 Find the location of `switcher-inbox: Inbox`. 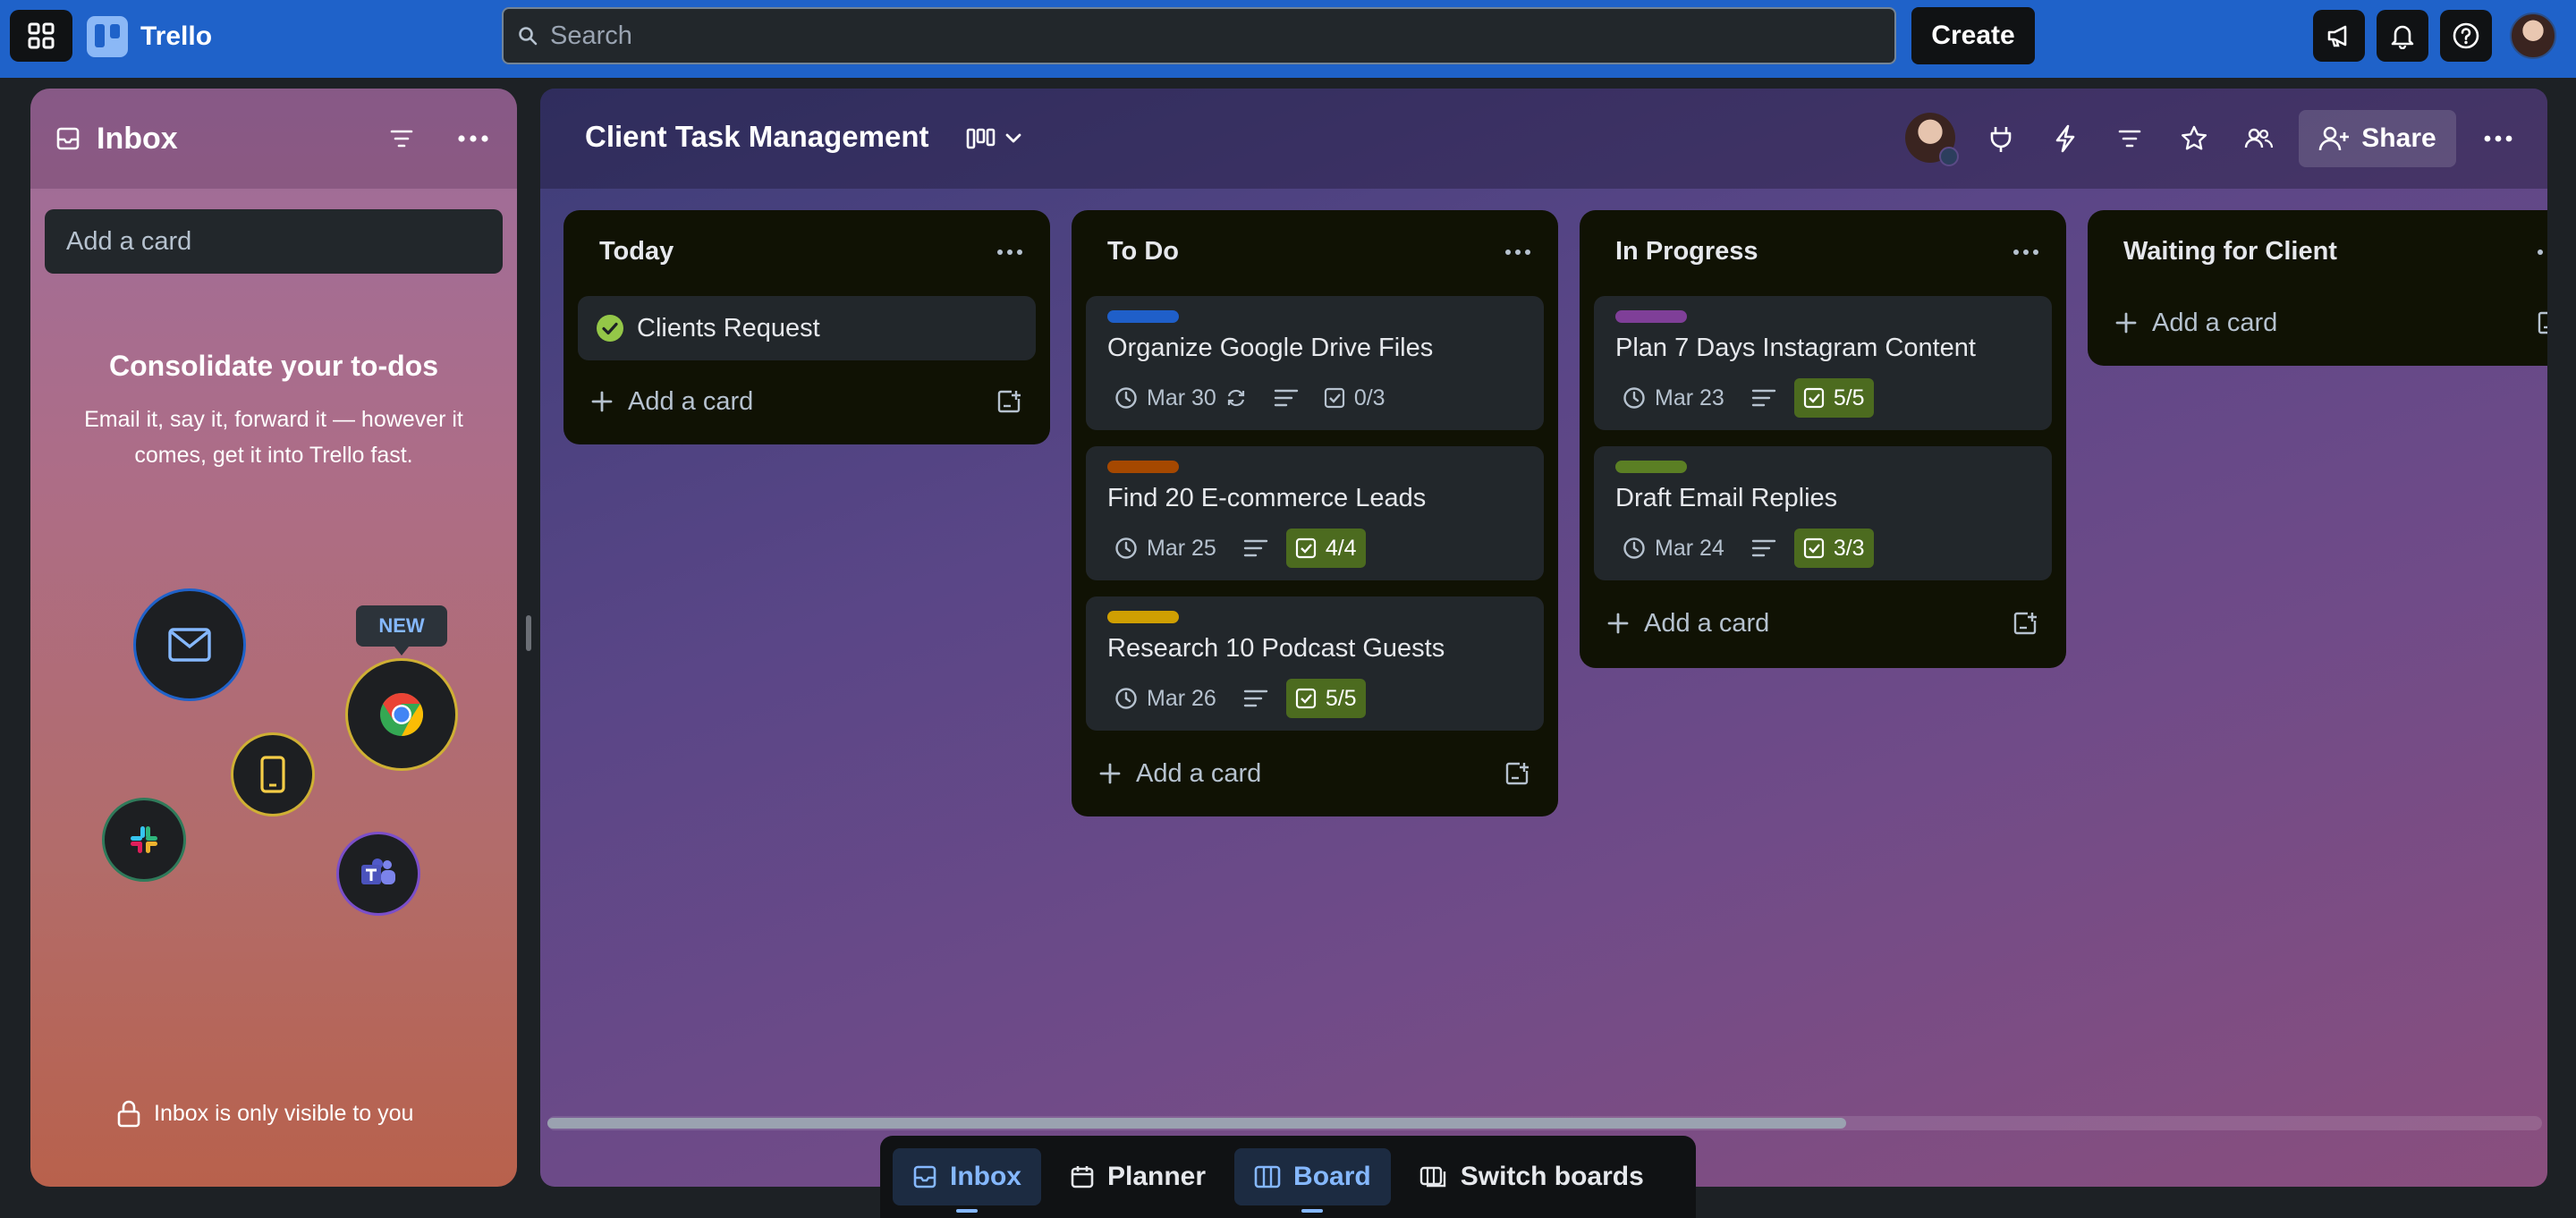

switcher-inbox: Inbox is located at coordinates (967, 1180).